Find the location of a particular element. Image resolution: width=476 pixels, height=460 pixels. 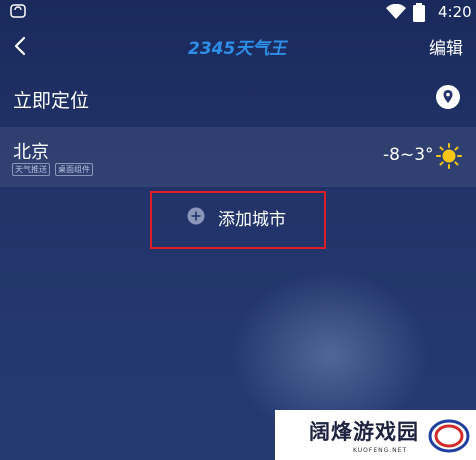

watermark-logo-icon is located at coordinates (449, 436).